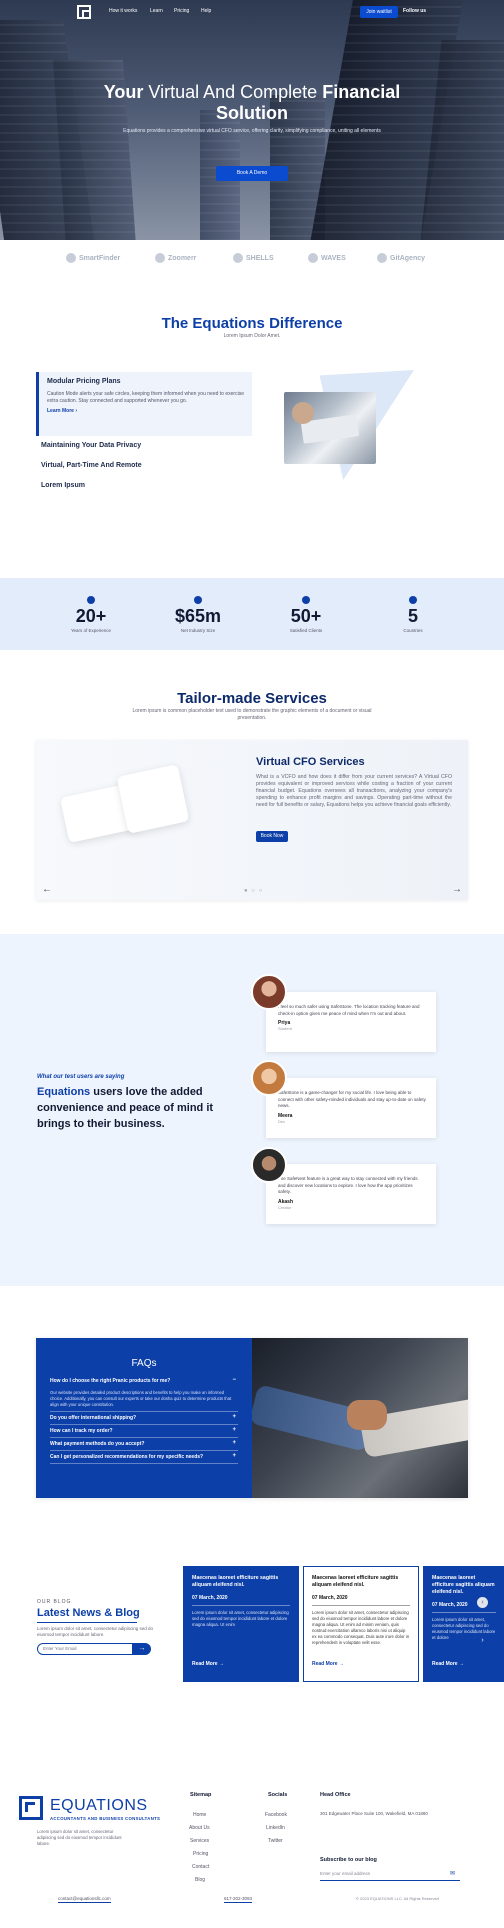 The height and width of the screenshot is (1928, 504). What do you see at coordinates (84, 12) in the screenshot?
I see `logo-icon` at bounding box center [84, 12].